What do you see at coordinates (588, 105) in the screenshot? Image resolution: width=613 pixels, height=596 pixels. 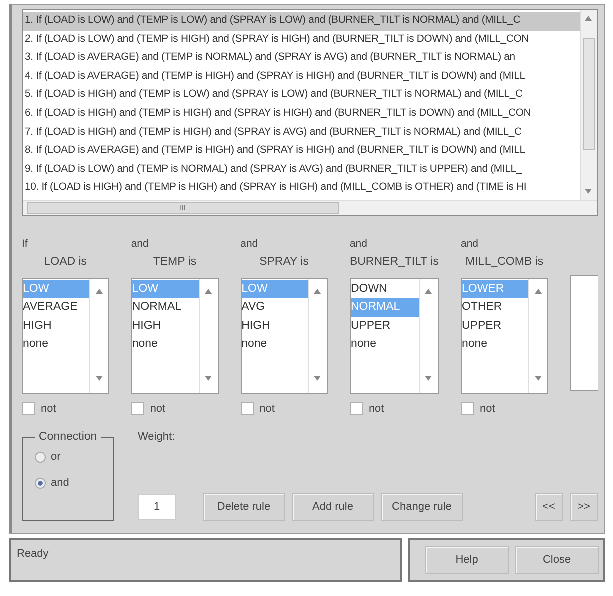 I see `vertical-scrollbar` at bounding box center [588, 105].